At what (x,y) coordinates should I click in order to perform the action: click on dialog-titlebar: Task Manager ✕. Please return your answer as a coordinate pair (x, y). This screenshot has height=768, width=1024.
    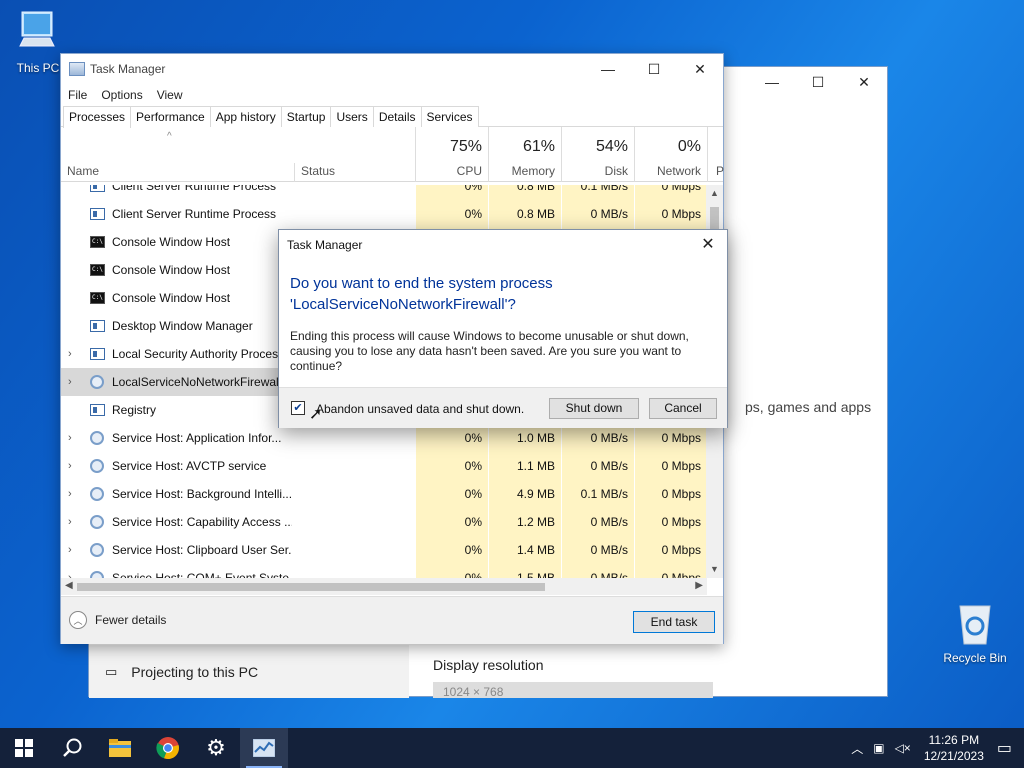
    Looking at the image, I should click on (503, 245).